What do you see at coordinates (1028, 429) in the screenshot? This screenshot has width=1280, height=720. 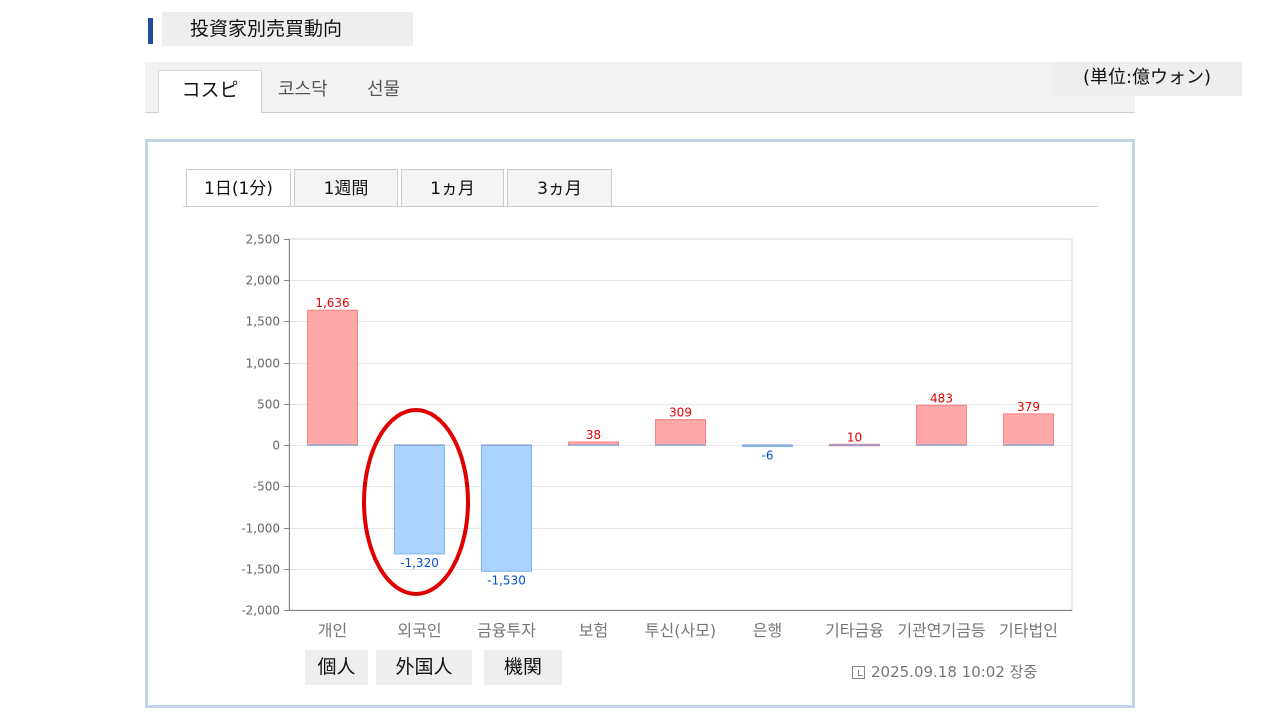 I see `bar-기타법인` at bounding box center [1028, 429].